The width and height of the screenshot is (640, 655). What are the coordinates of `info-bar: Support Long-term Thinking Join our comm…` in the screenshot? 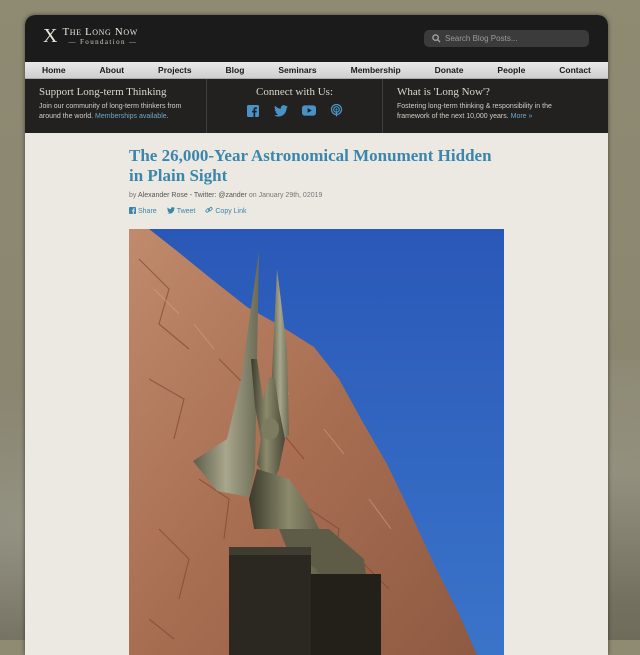 It's located at (316, 106).